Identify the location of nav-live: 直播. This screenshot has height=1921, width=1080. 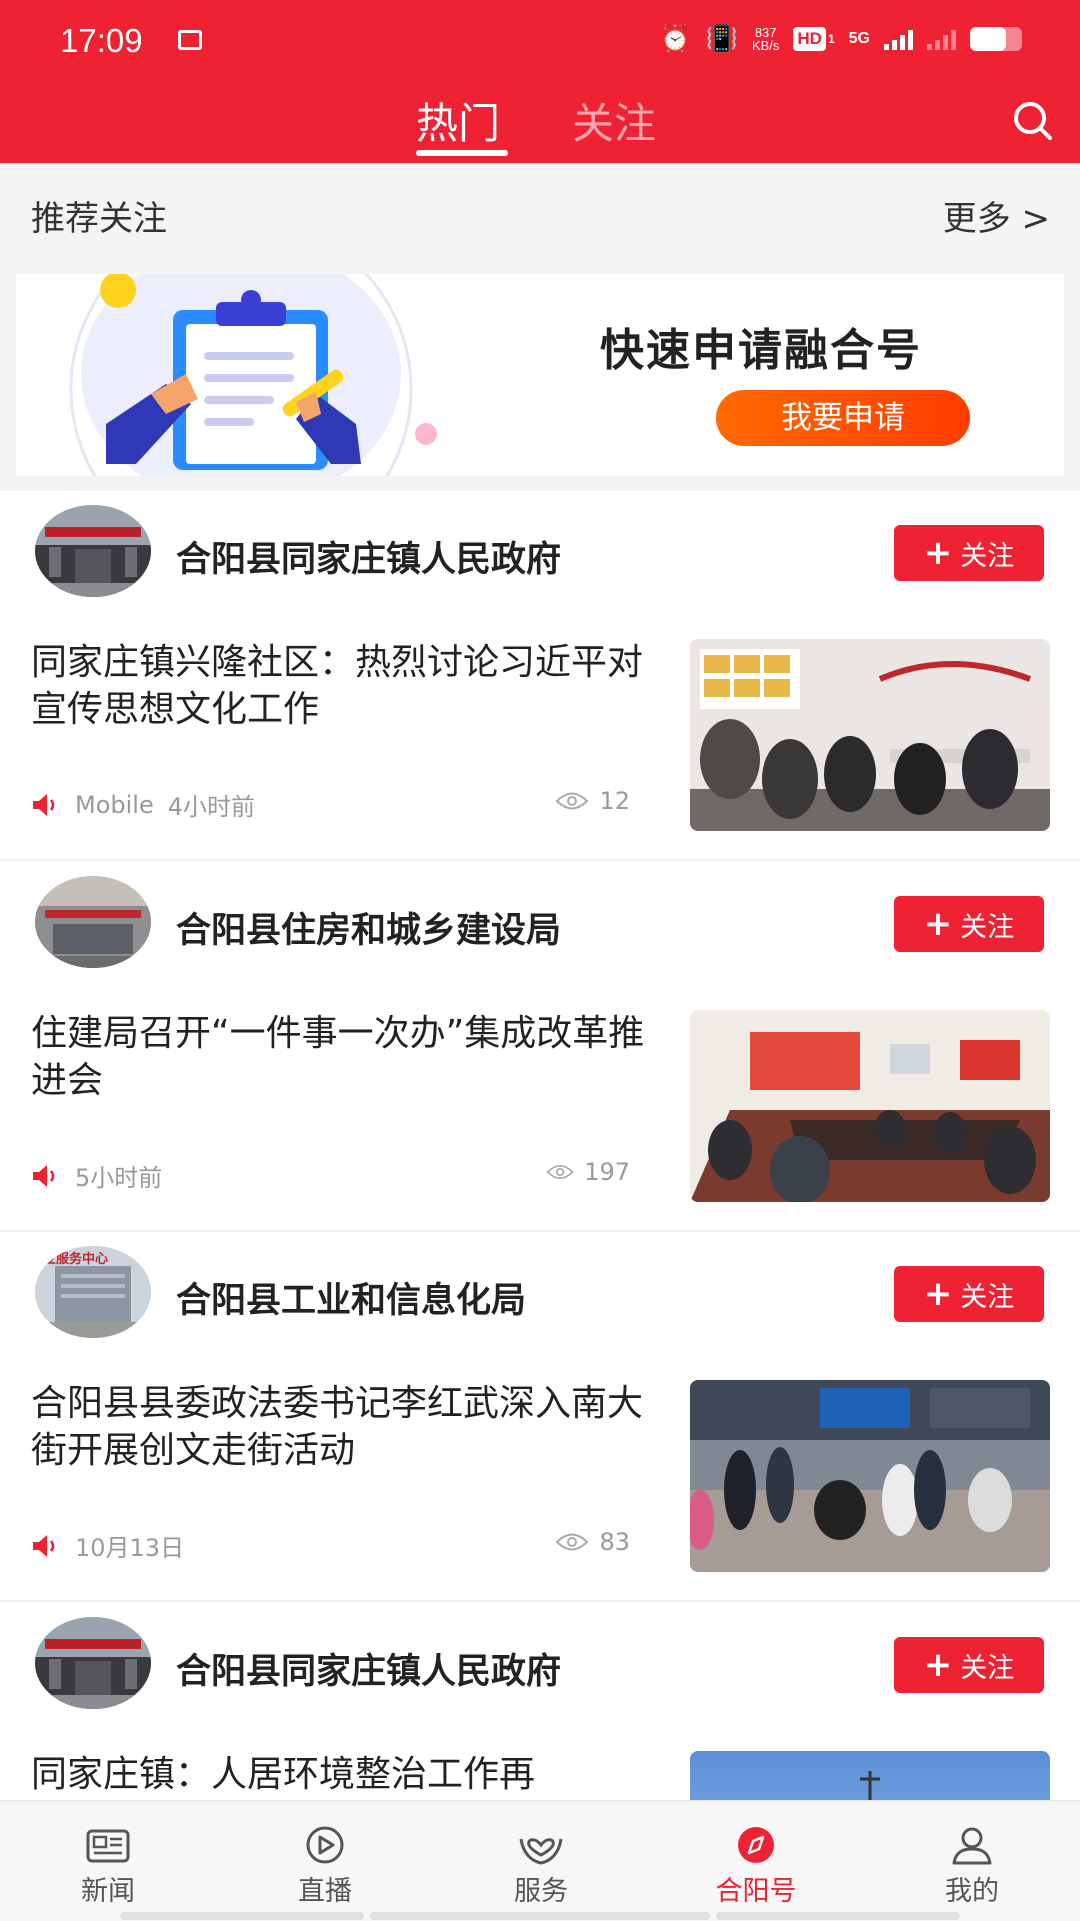
(325, 1866).